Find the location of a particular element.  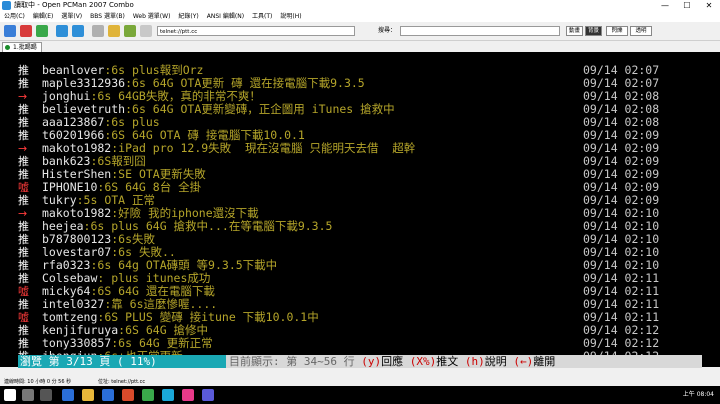

comment-author: tony330857 is located at coordinates (77, 343).